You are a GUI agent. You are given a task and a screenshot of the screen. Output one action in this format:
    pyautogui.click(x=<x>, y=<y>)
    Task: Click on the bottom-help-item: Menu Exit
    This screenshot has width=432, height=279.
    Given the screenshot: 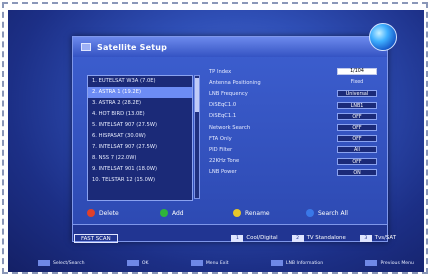 What is the action you would take?
    pyautogui.click(x=209, y=263)
    